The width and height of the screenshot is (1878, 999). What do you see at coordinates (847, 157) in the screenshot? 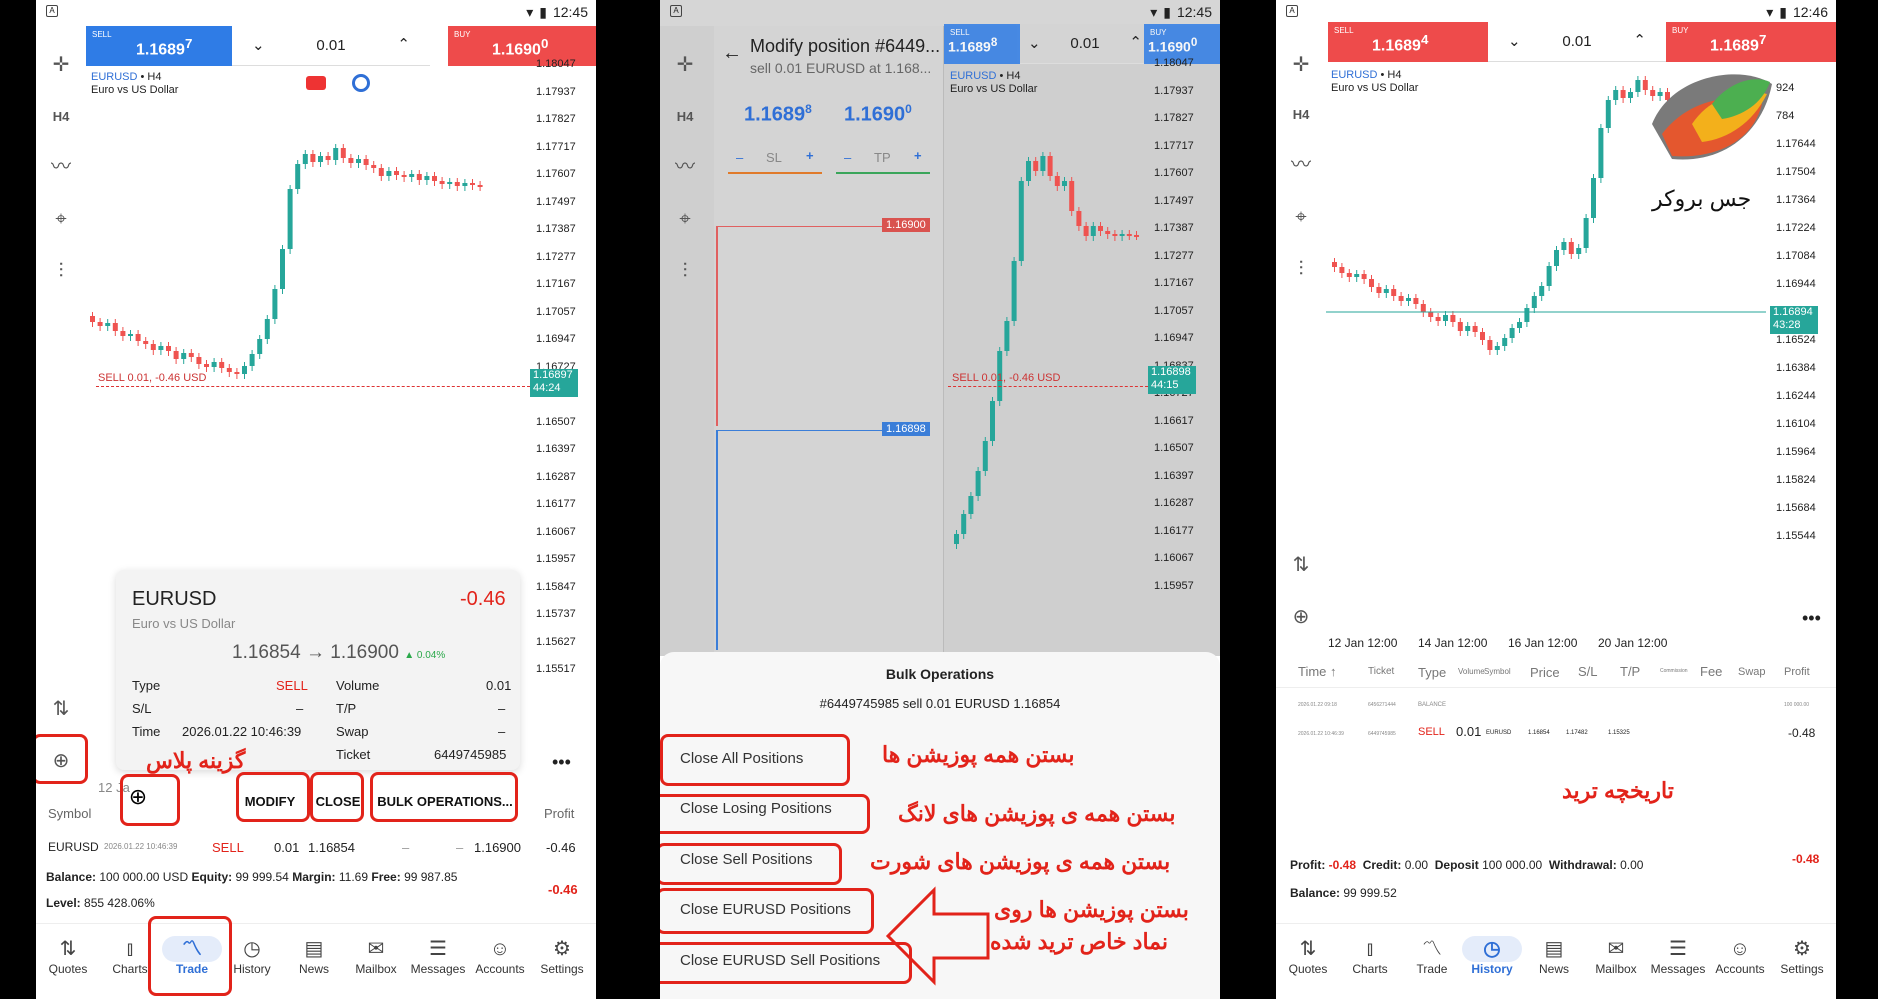
I see `tp-minus-button: –` at bounding box center [847, 157].